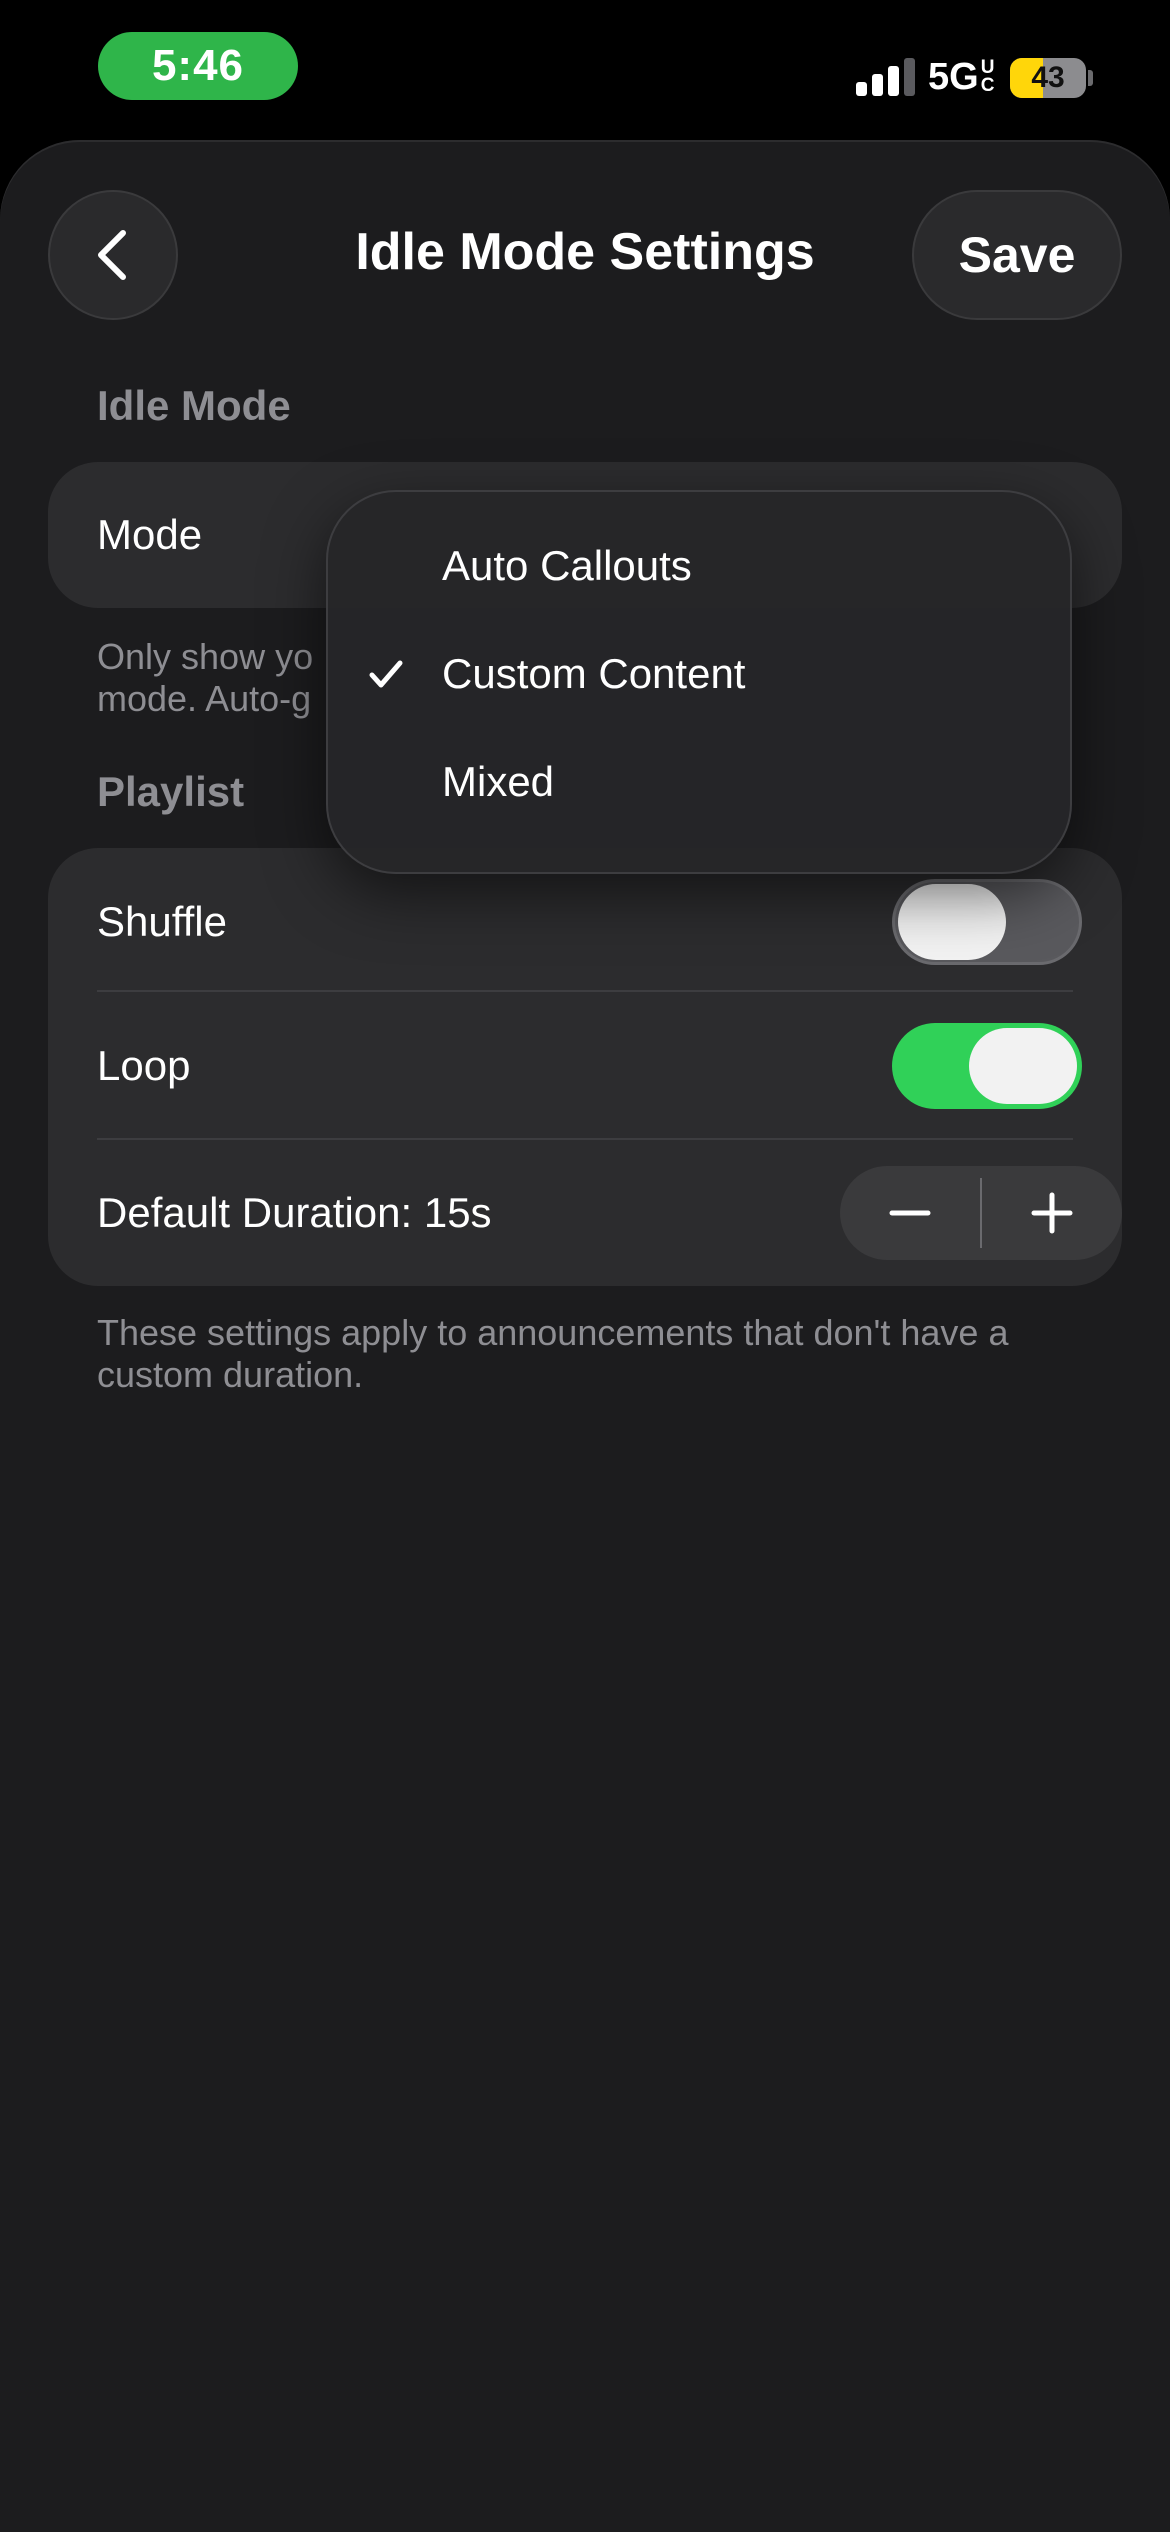 The height and width of the screenshot is (2532, 1170). Describe the element at coordinates (567, 565) in the screenshot. I see `menu-item-label: Auto Callouts` at that location.